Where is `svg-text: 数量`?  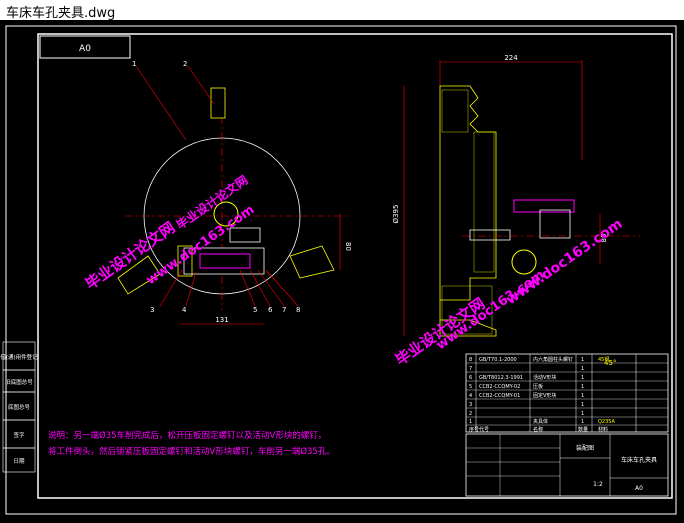 svg-text: 数量 is located at coordinates (583, 429).